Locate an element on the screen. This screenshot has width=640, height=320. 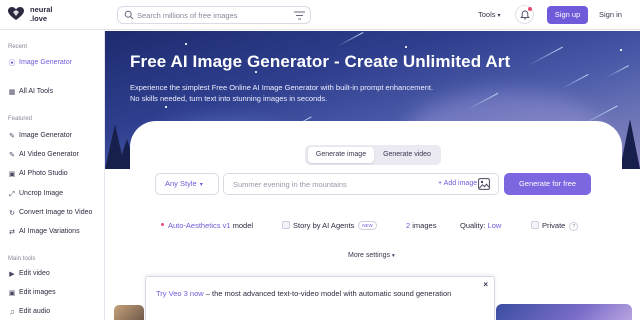
sidebar-item-edit-video: ▶ Edit video is located at coordinates (55, 274).